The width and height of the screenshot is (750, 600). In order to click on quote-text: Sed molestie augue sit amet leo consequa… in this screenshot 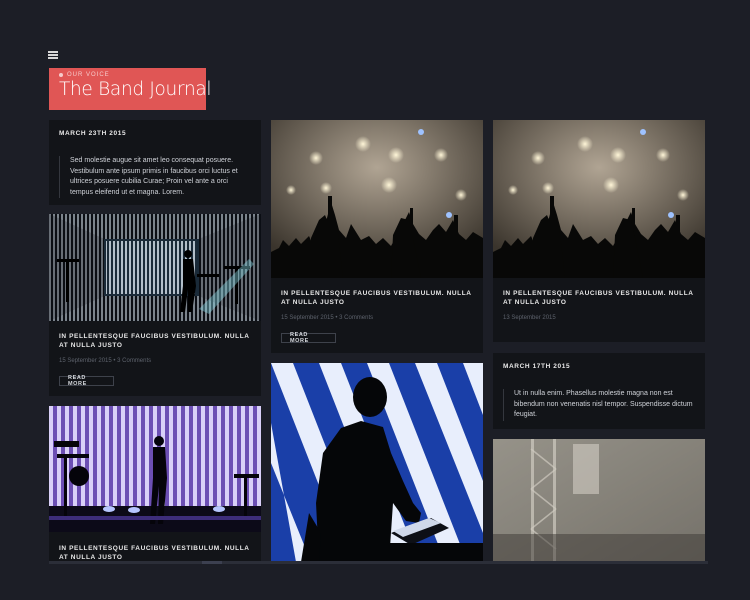, I will do `click(154, 177)`.